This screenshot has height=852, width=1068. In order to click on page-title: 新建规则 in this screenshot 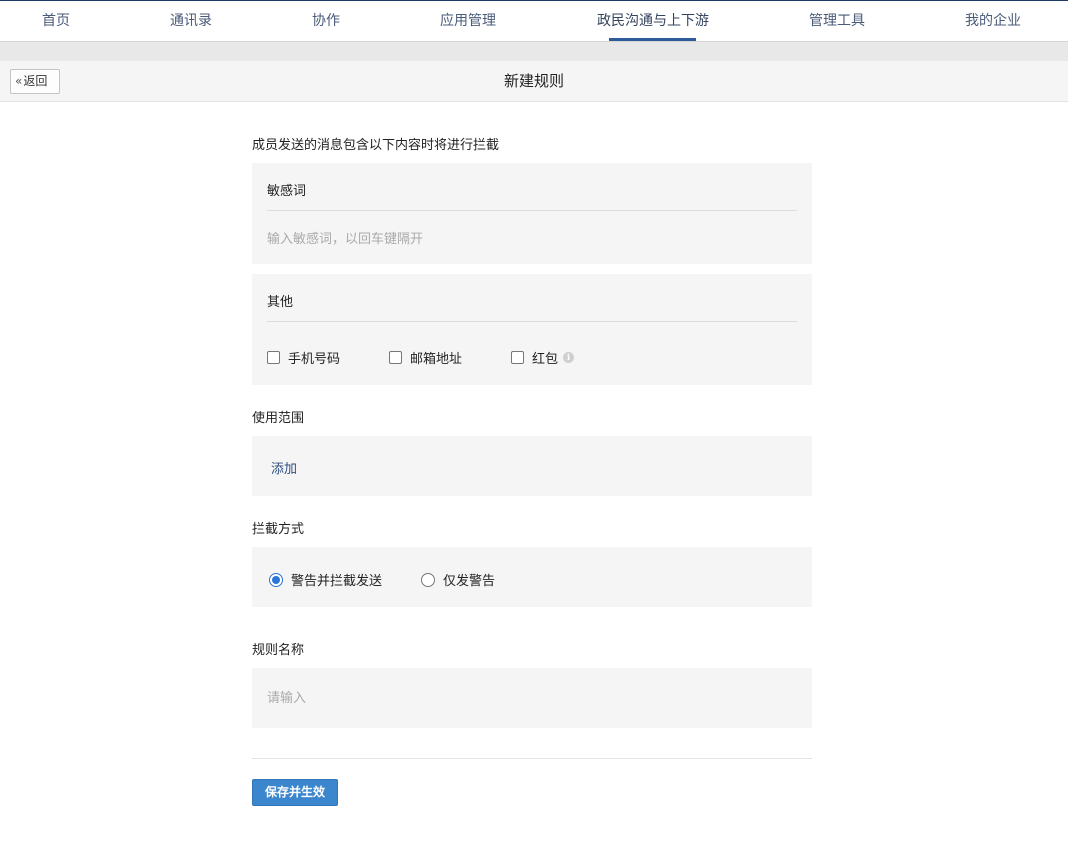, I will do `click(533, 81)`.